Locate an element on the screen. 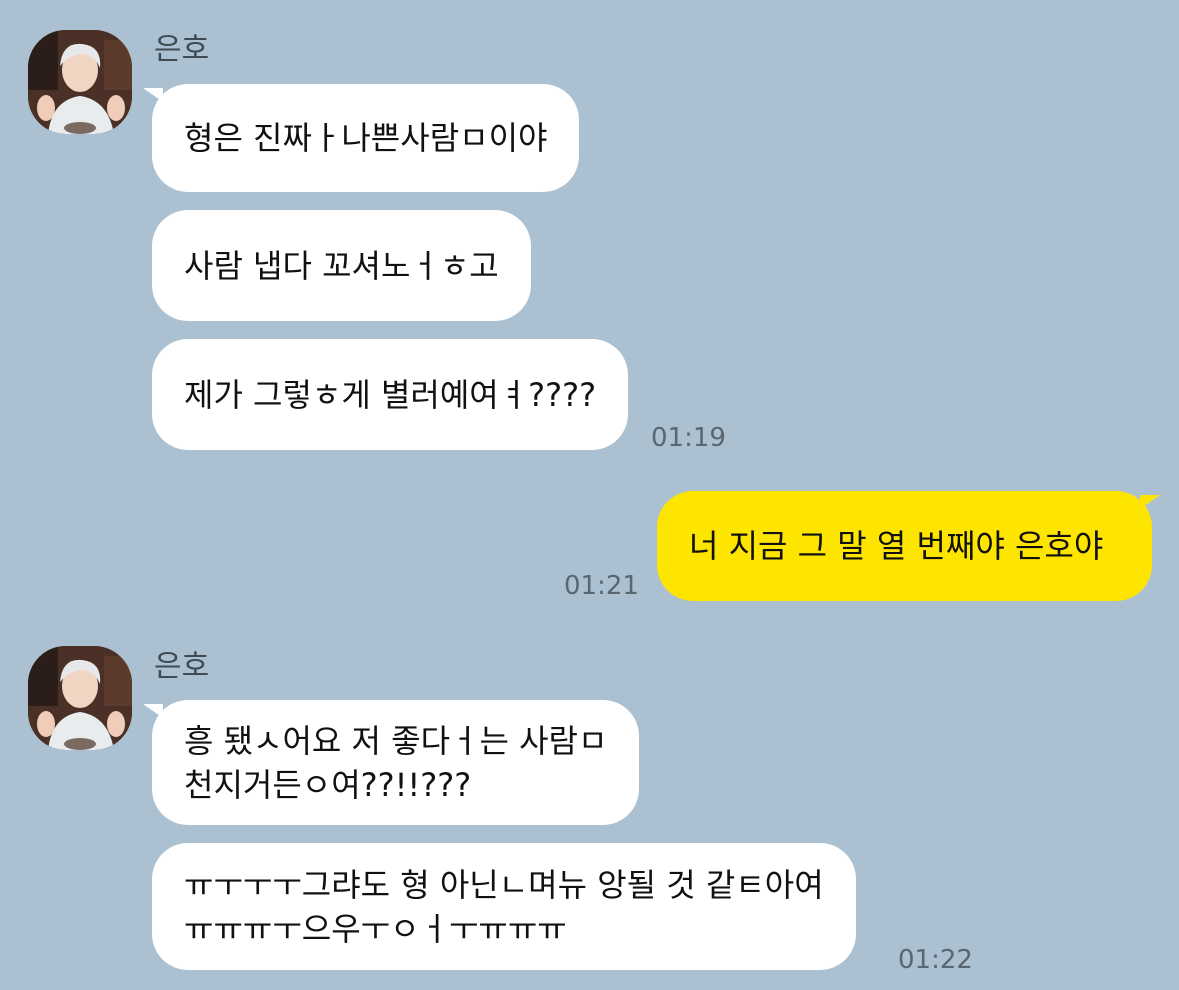 The height and width of the screenshot is (990, 1179). message-bubble: 형은 진짜ㅏ나쁜사람ㅁ이야 is located at coordinates (366, 138).